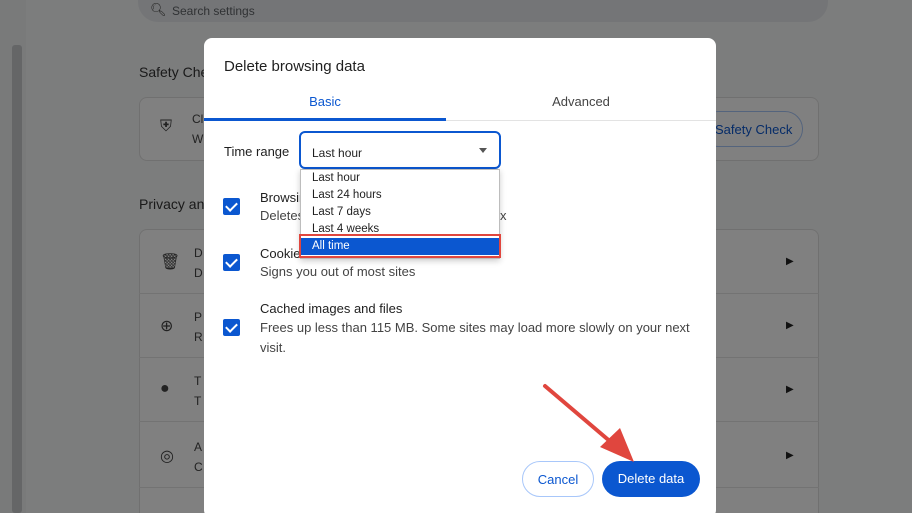 Image resolution: width=912 pixels, height=513 pixels. What do you see at coordinates (231, 262) in the screenshot?
I see `cookies-checkbox` at bounding box center [231, 262].